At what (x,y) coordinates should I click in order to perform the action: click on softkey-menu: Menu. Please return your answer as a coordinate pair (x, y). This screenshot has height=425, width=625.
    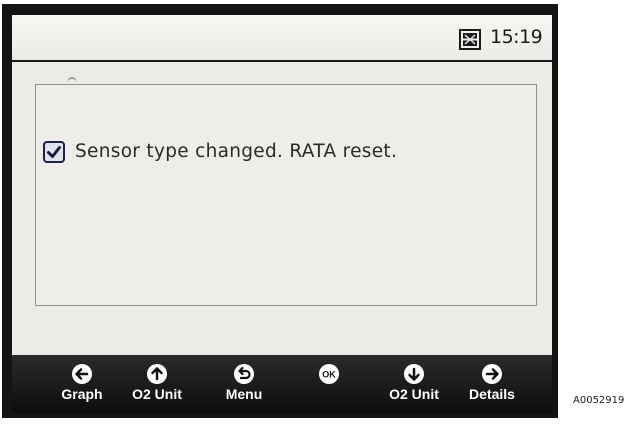
    Looking at the image, I should click on (244, 385).